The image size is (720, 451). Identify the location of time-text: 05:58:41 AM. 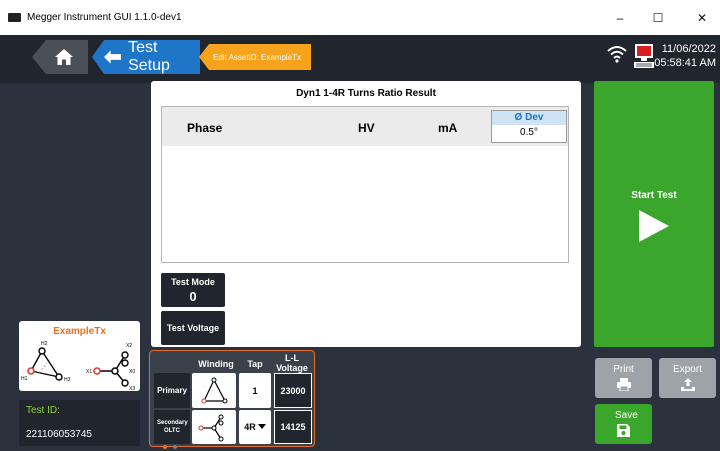
(685, 63).